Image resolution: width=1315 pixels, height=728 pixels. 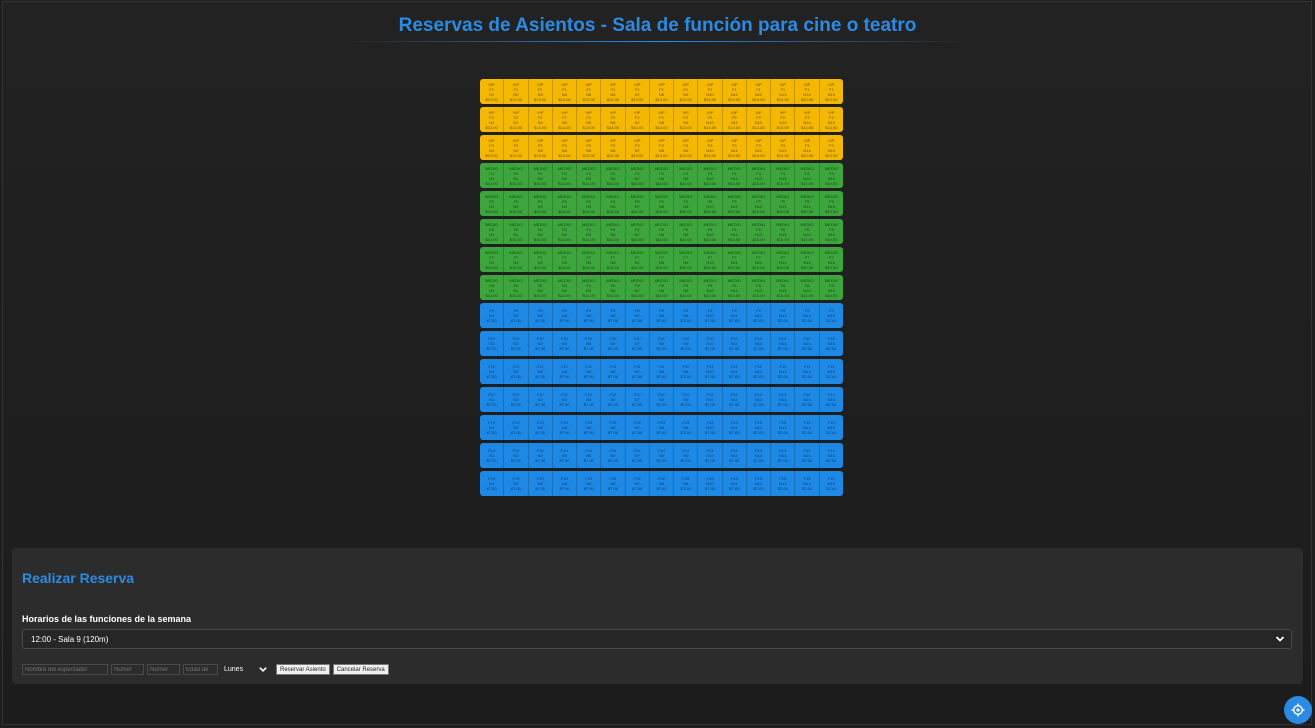 I want to click on seat-button: F15 N6 $7.00, so click(x=613, y=483).